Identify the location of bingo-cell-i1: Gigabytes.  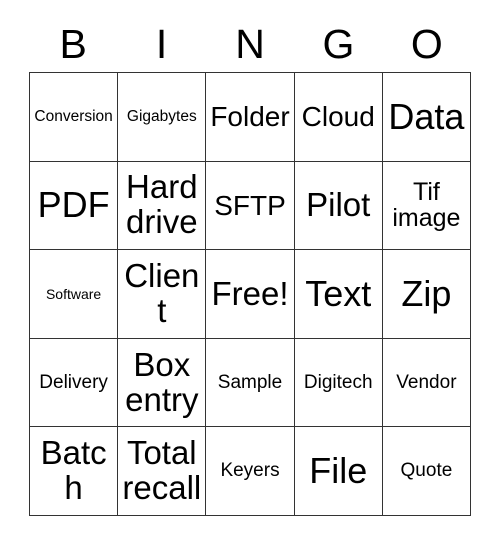
(162, 117).